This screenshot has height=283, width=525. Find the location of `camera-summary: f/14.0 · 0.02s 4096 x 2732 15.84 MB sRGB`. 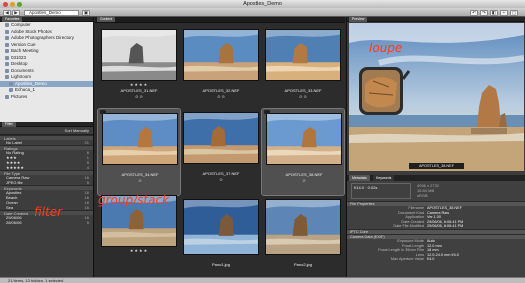

camera-summary: f/14.0 · 0.02s 4096 x 2732 15.84 MB sRGB is located at coordinates (436, 191).